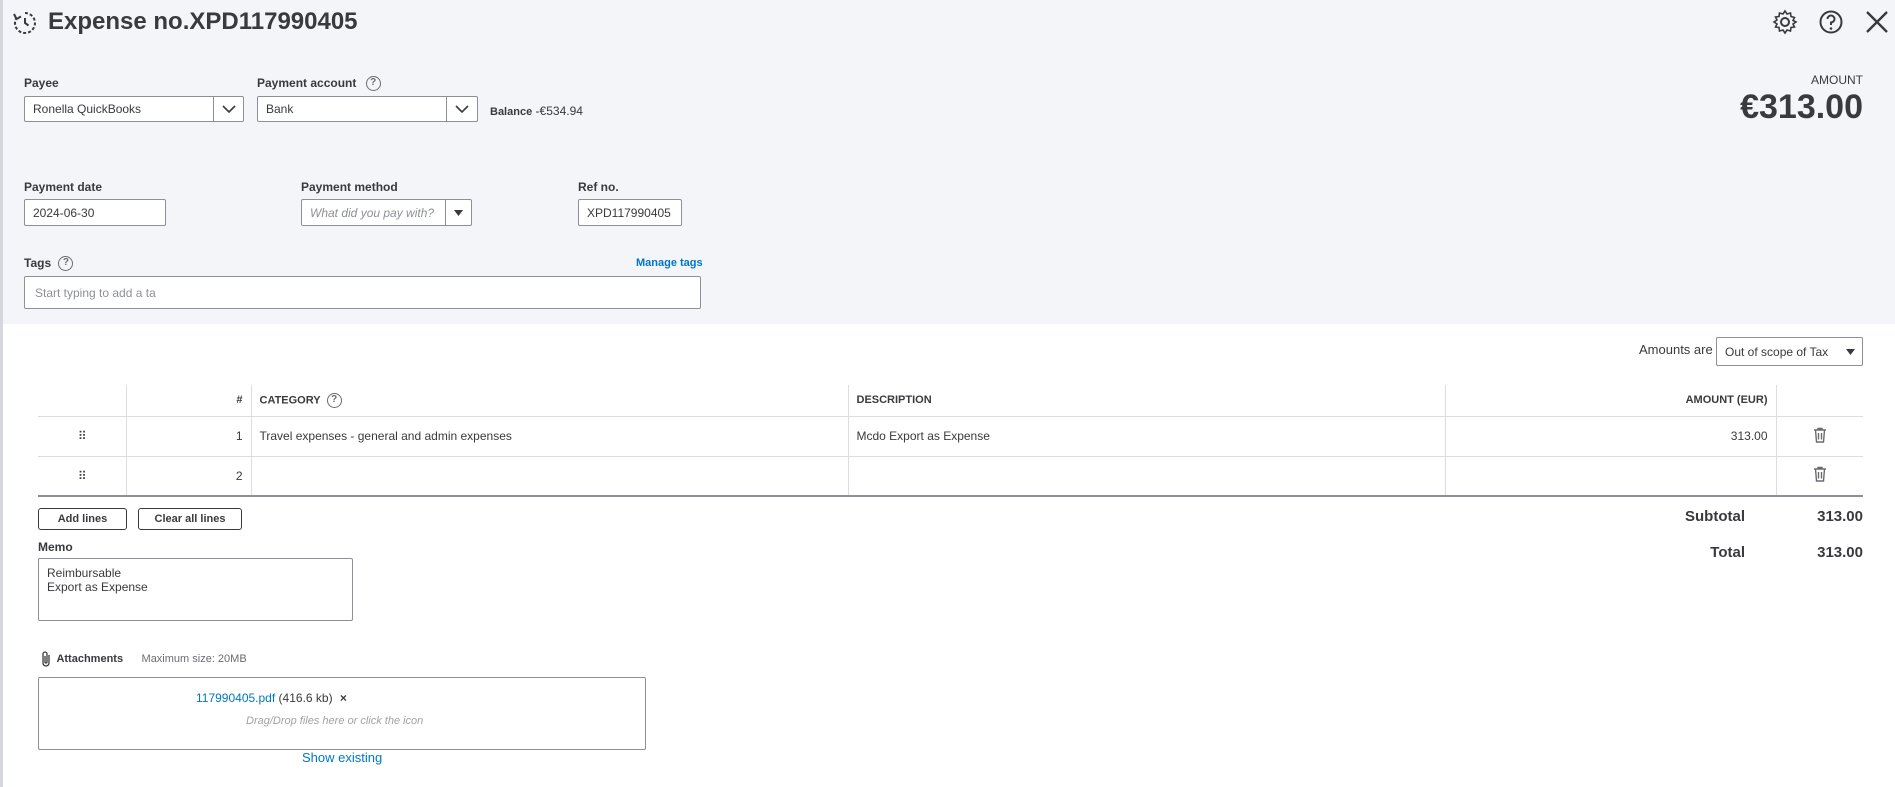  I want to click on balance-label: Balance, so click(511, 112).